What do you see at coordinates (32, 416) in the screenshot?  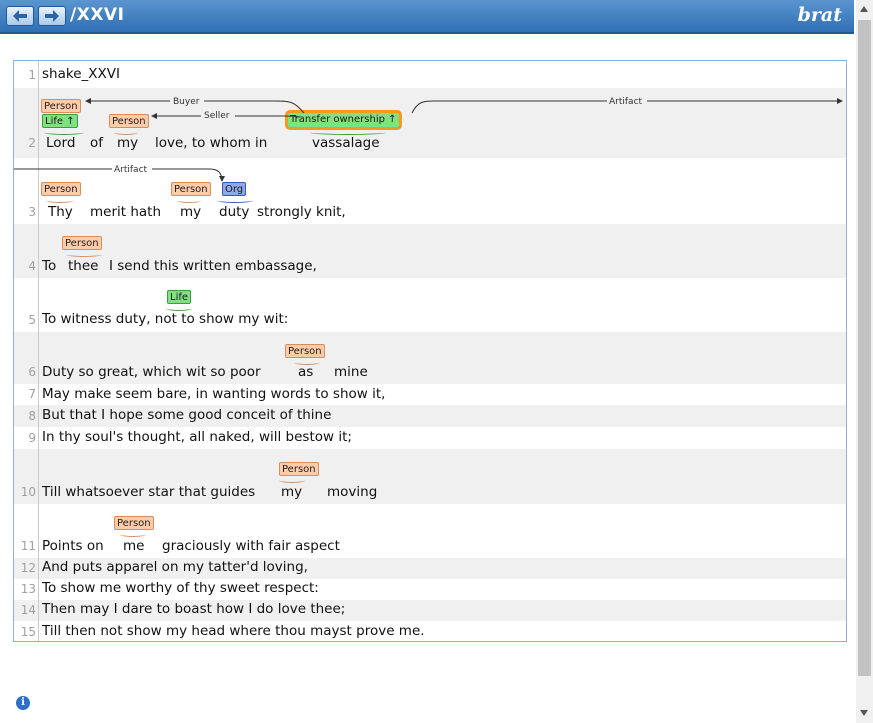 I see `line-number: 8` at bounding box center [32, 416].